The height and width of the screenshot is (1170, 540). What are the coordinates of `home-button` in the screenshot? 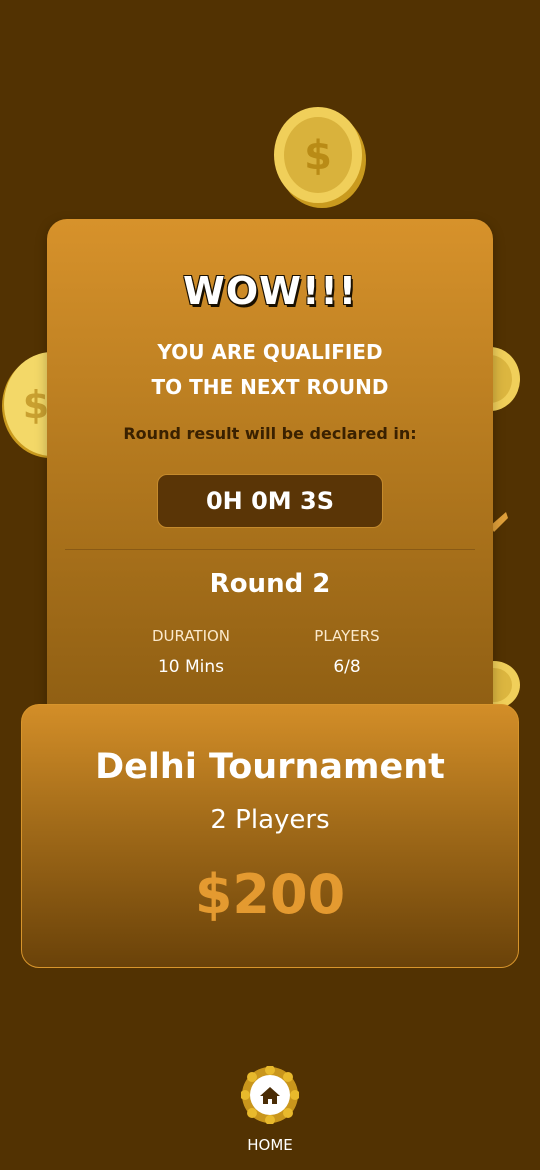 It's located at (270, 1095).